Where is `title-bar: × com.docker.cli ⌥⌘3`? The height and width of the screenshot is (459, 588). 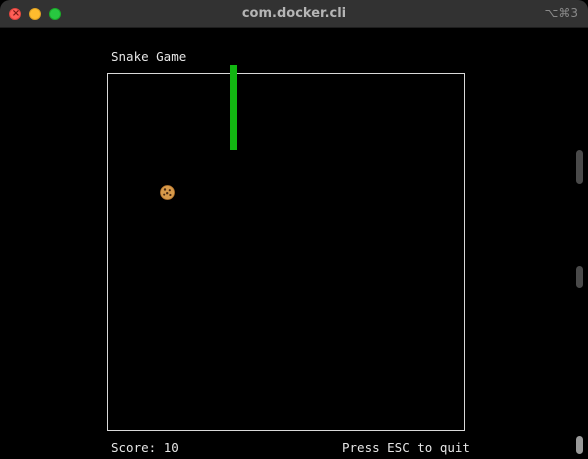 title-bar: × com.docker.cli ⌥⌘3 is located at coordinates (294, 14).